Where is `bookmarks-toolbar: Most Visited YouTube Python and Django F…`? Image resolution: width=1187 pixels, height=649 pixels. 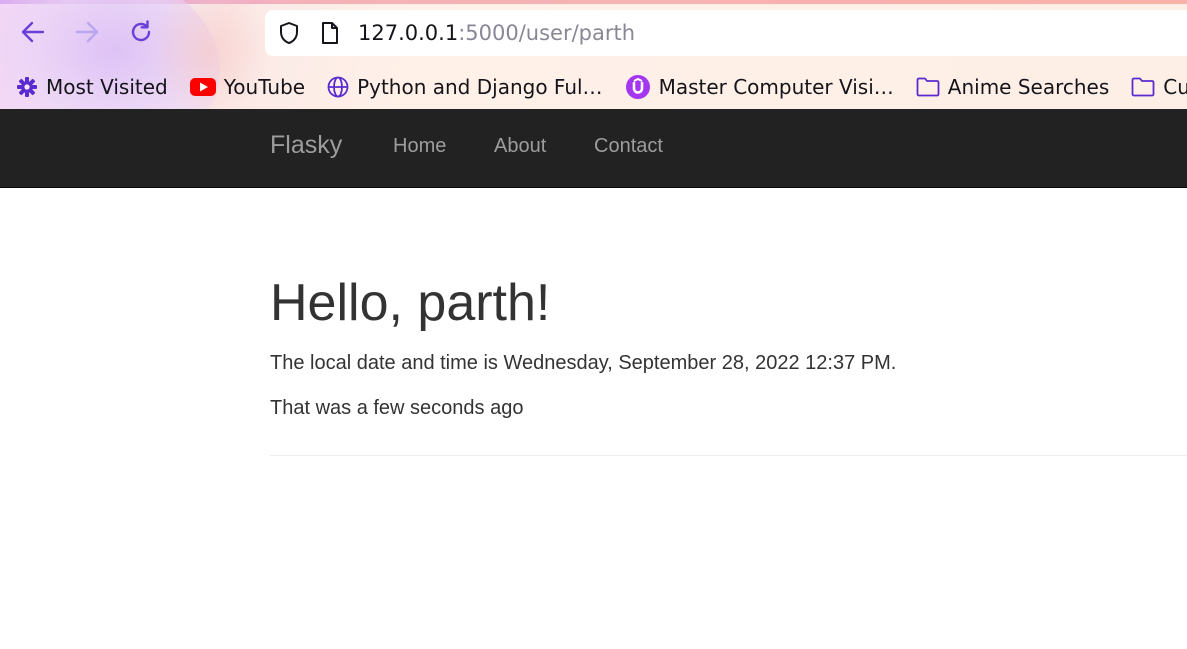 bookmarks-toolbar: Most Visited YouTube Python and Django F… is located at coordinates (593, 87).